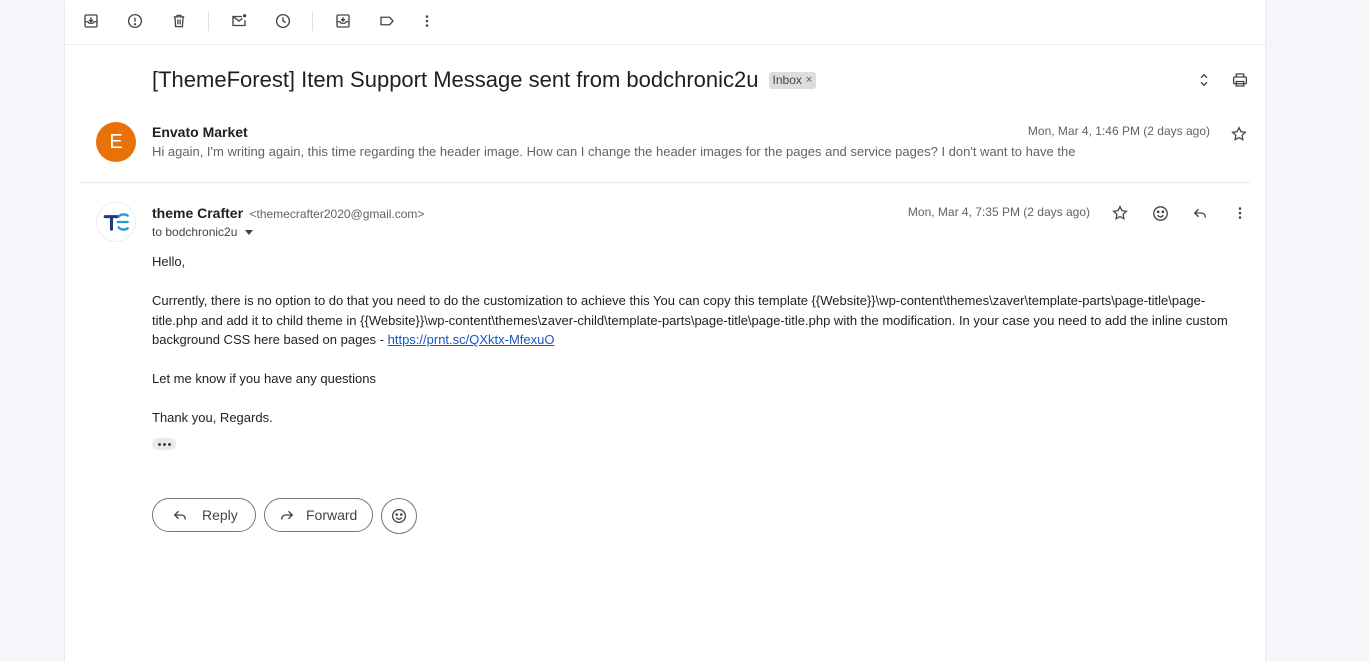 The image size is (1369, 662). Describe the element at coordinates (264, 378) in the screenshot. I see `questions-line: Let me know if you have any questions` at that location.